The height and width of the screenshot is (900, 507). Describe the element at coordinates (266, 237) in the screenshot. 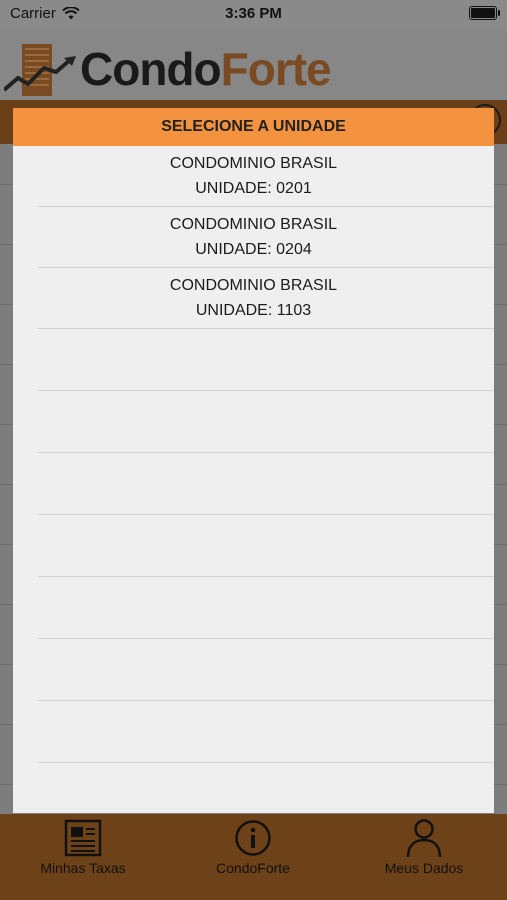

I see `unit-list-item: CONDOMINIO BRASIL UNIDADE: 0204` at that location.